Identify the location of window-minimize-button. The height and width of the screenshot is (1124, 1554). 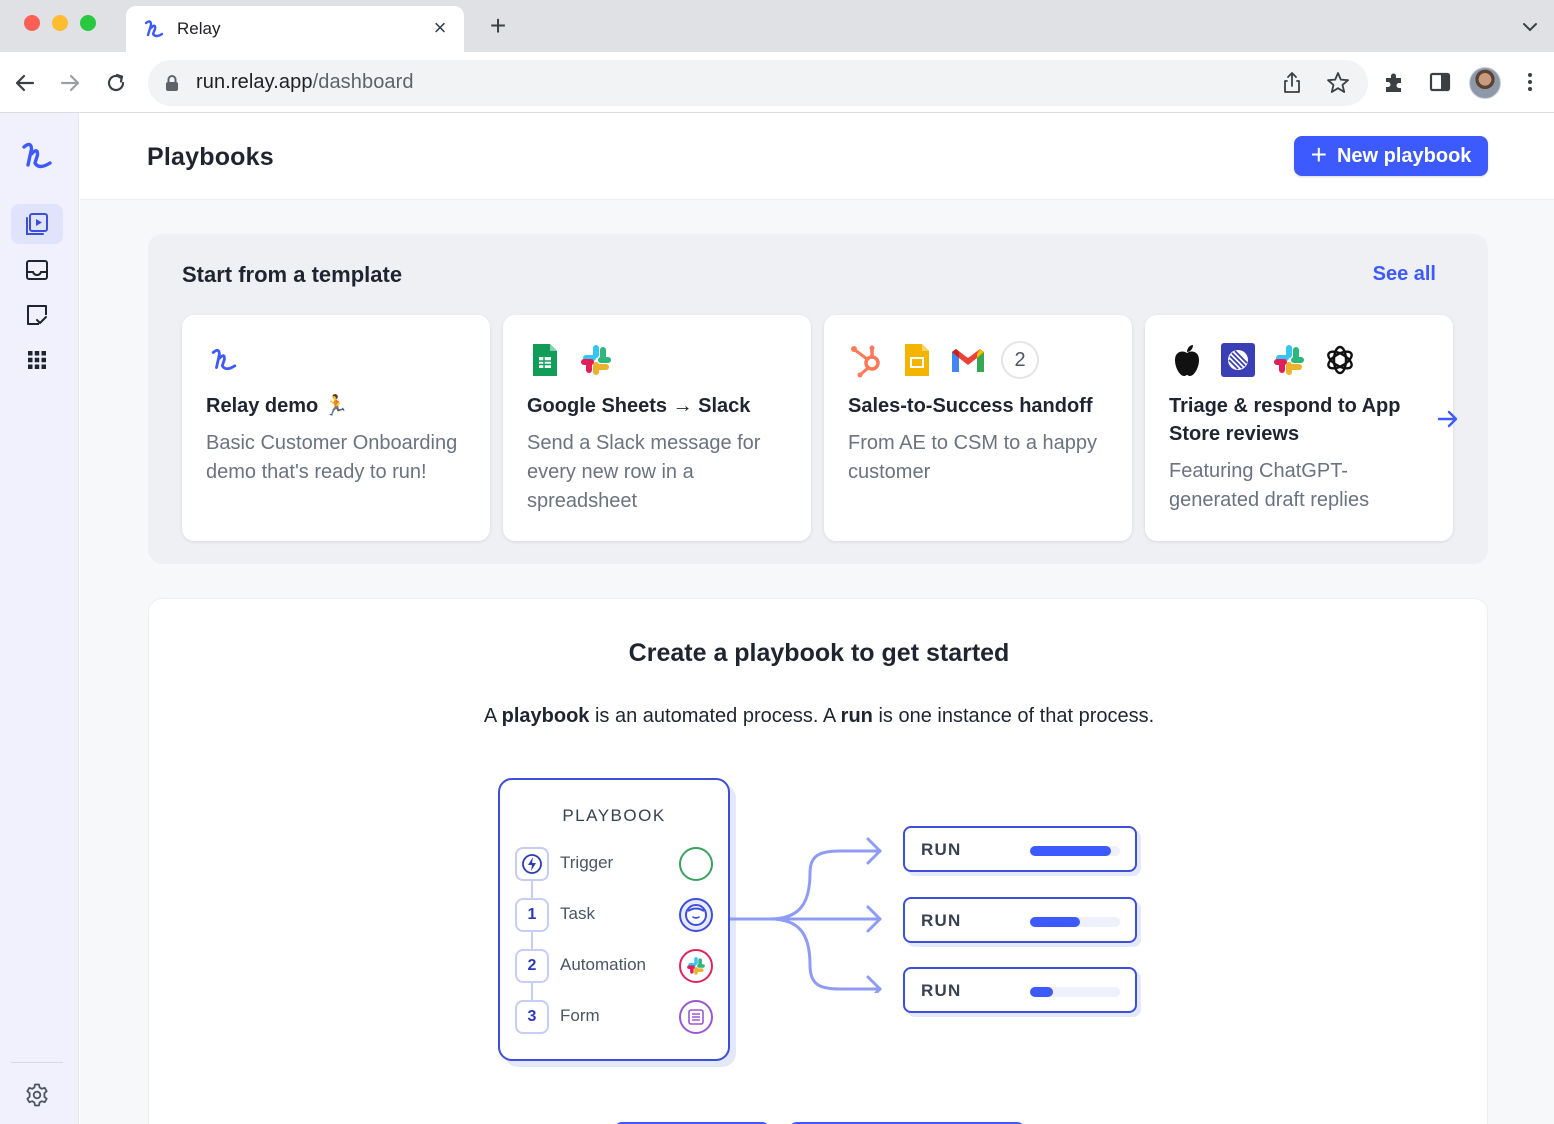
(60, 23).